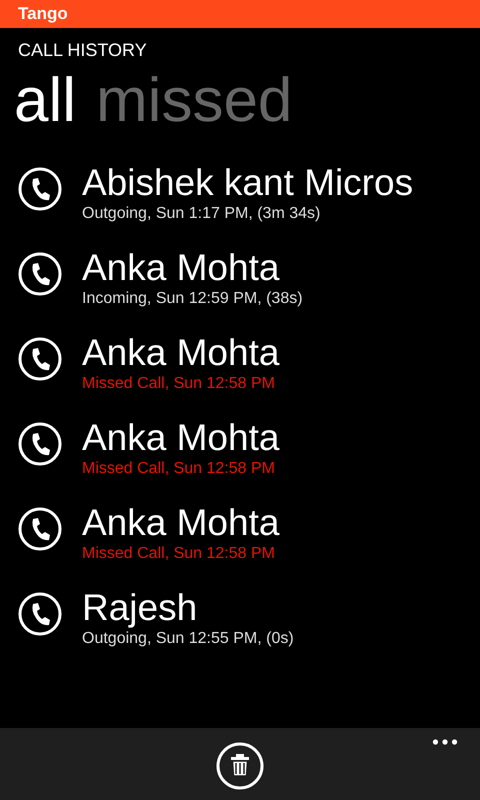 This screenshot has width=480, height=800. What do you see at coordinates (248, 183) in the screenshot?
I see `contact-name: Abishek kant Micros` at bounding box center [248, 183].